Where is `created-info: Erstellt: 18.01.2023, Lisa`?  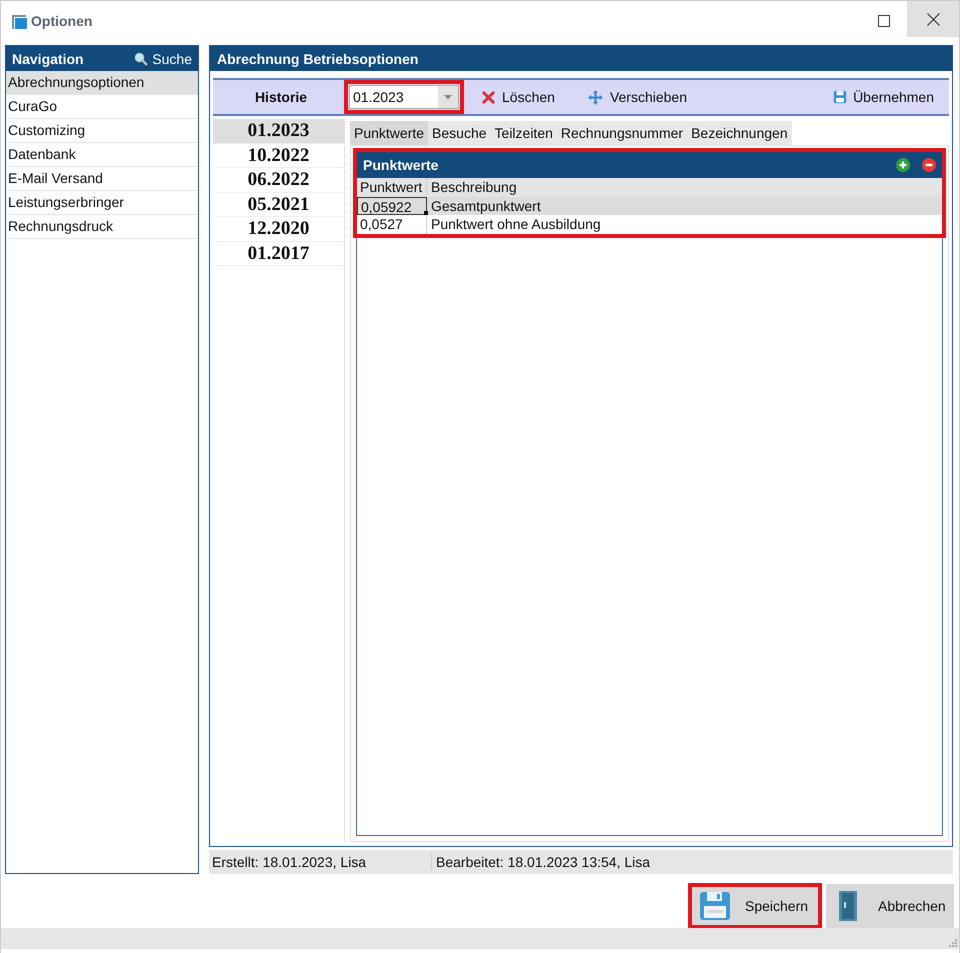
created-info: Erstellt: 18.01.2023, Lisa is located at coordinates (320, 862).